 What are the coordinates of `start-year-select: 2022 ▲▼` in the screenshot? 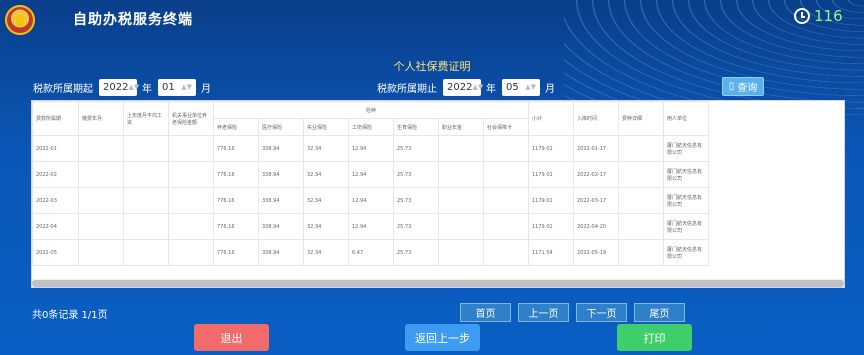 It's located at (119, 87).